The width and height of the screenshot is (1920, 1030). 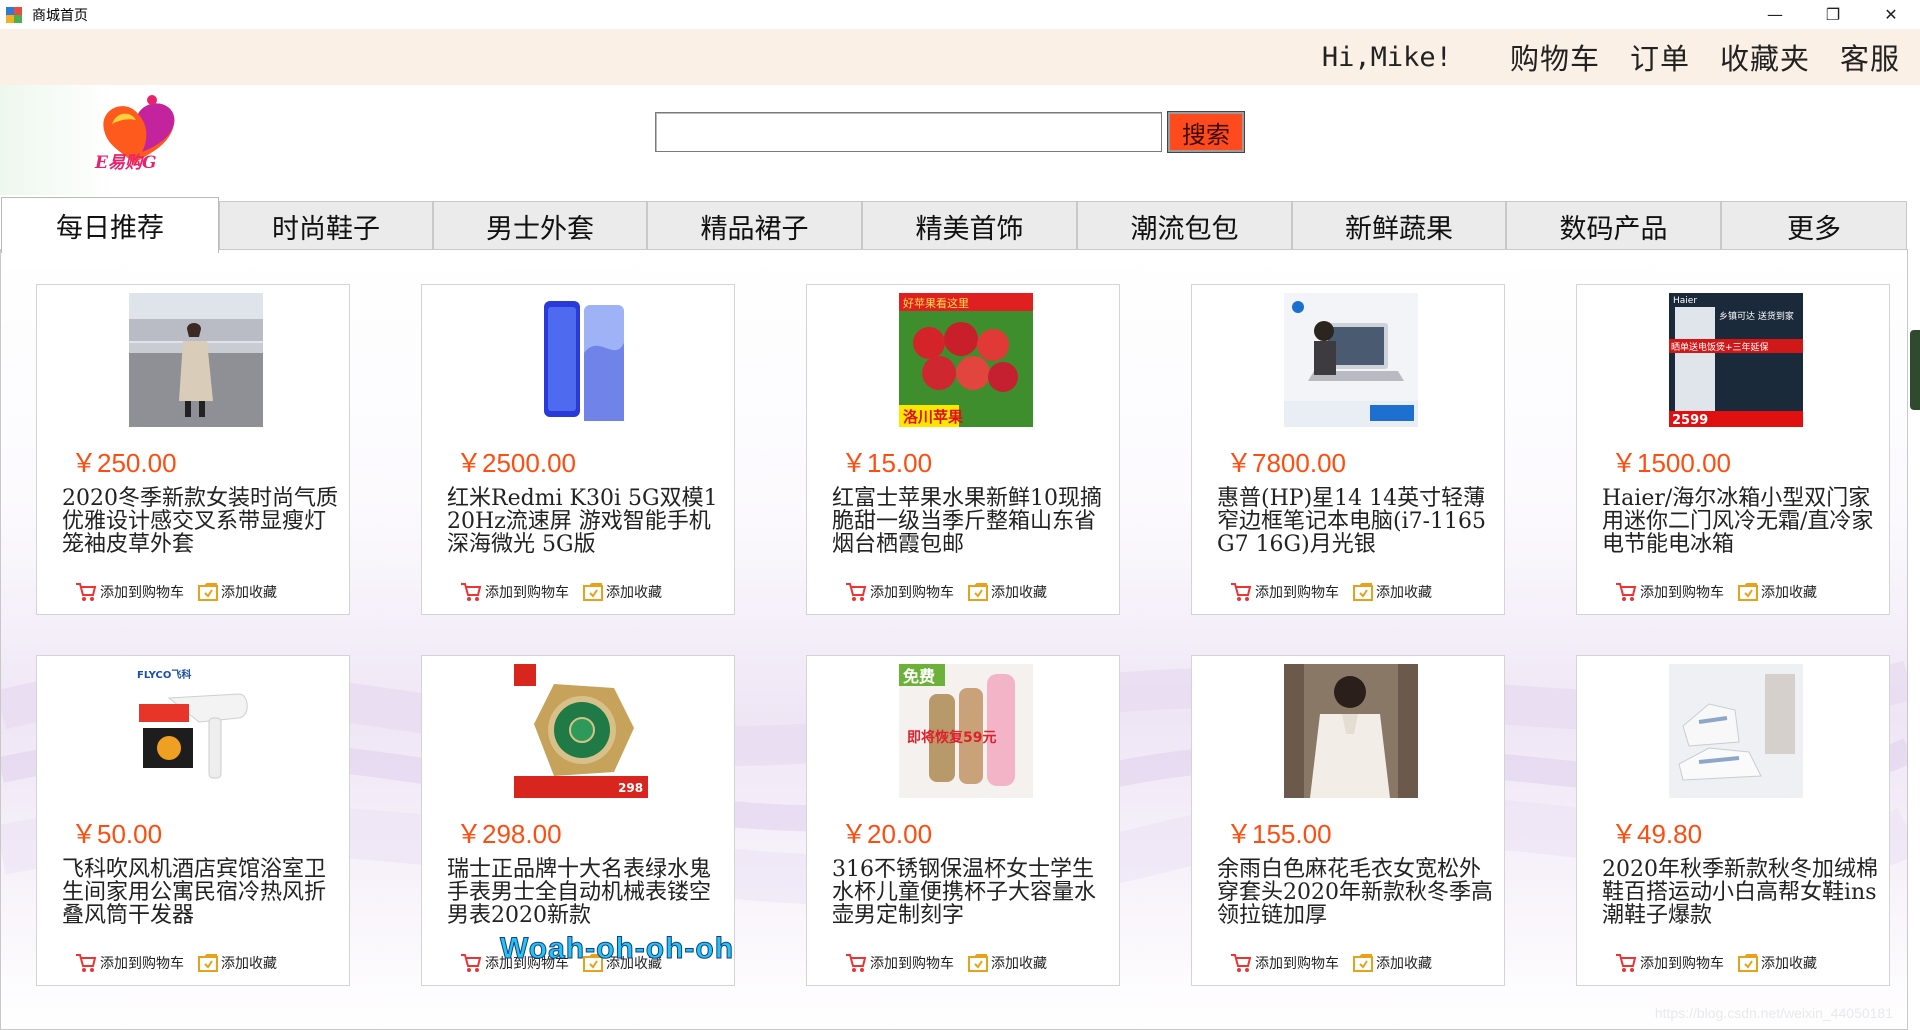 What do you see at coordinates (1286, 463) in the screenshot?
I see `product-price: ￥7800.00` at bounding box center [1286, 463].